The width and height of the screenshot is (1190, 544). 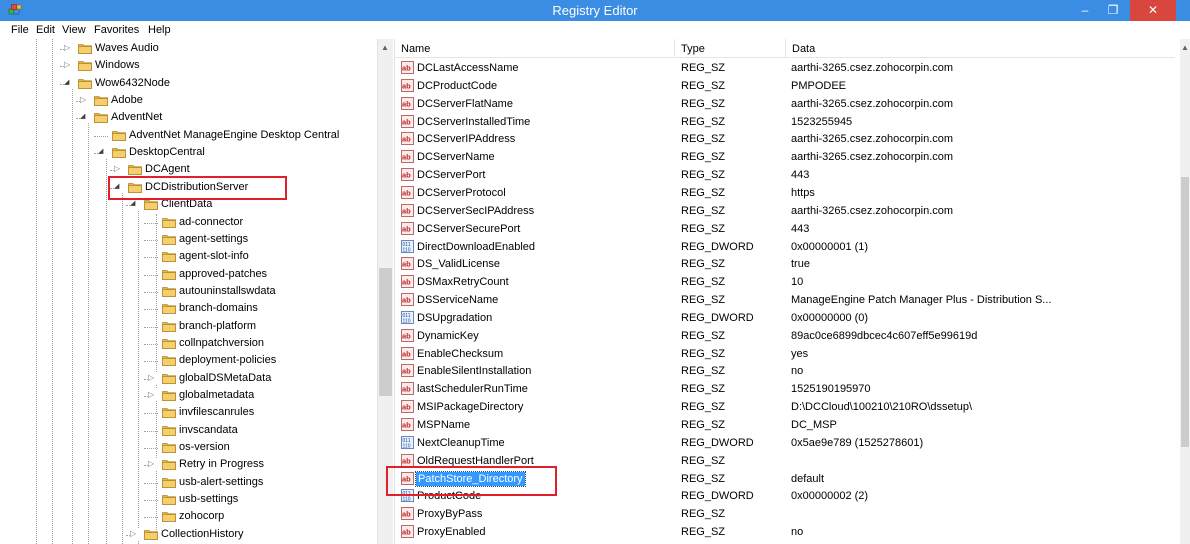 I want to click on value-name: DirectDownloadEnabled, so click(x=476, y=247).